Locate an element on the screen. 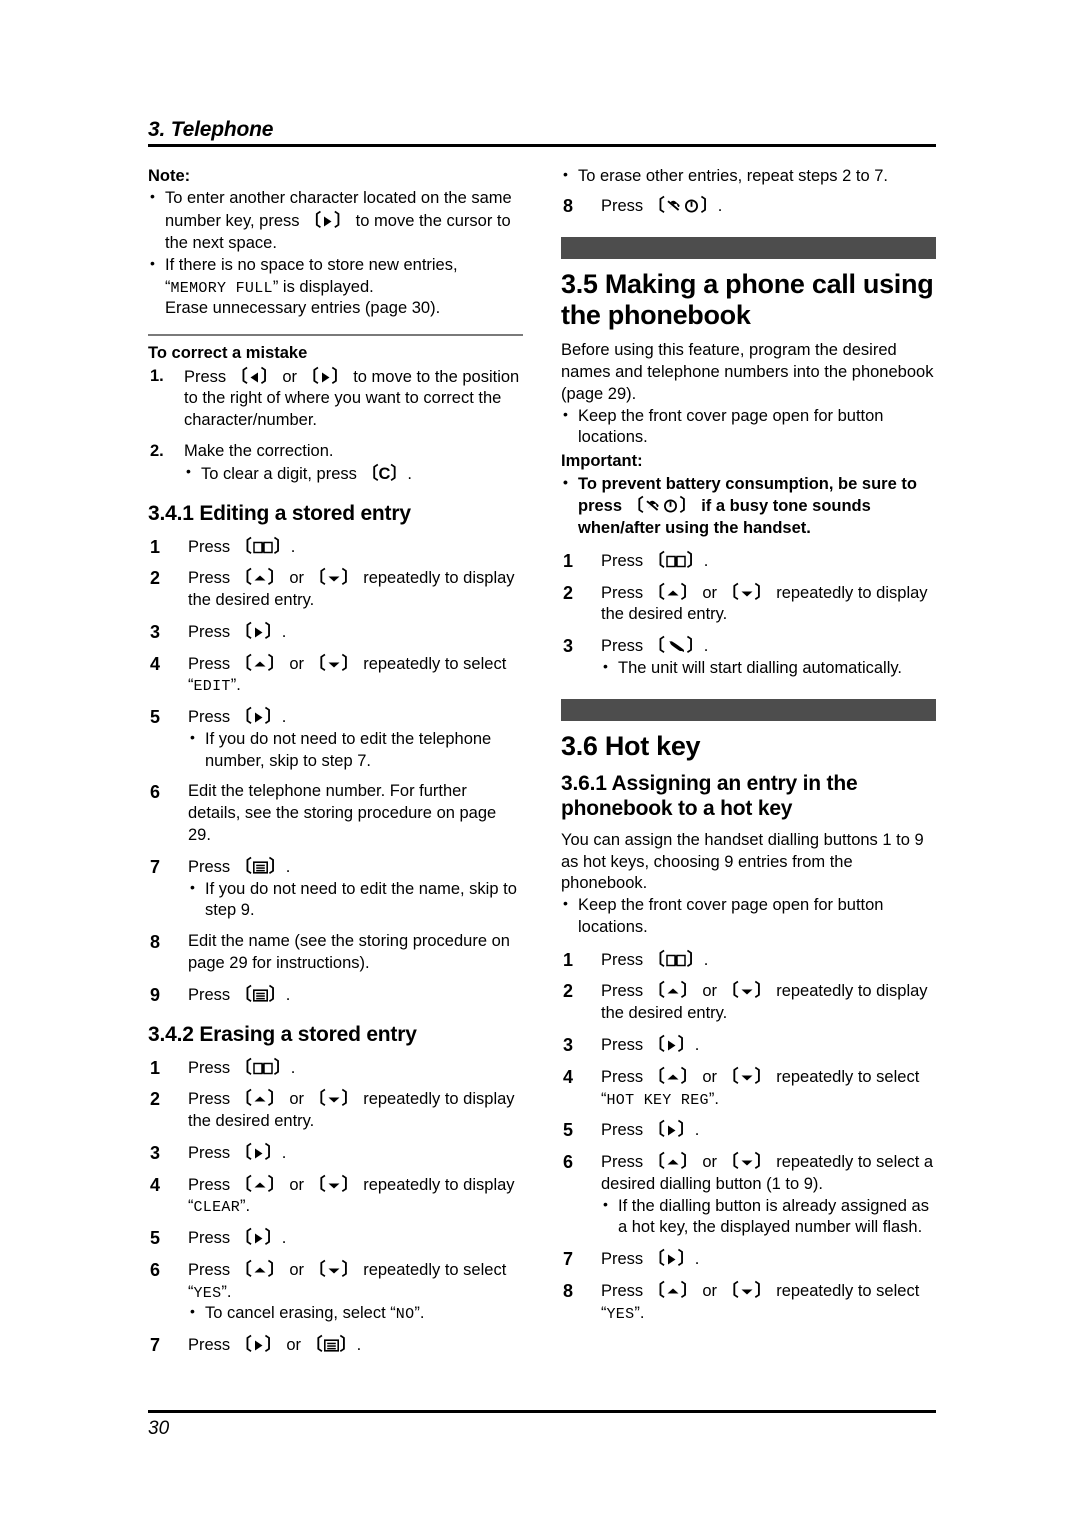  talk-handset-icon is located at coordinates (676, 646).